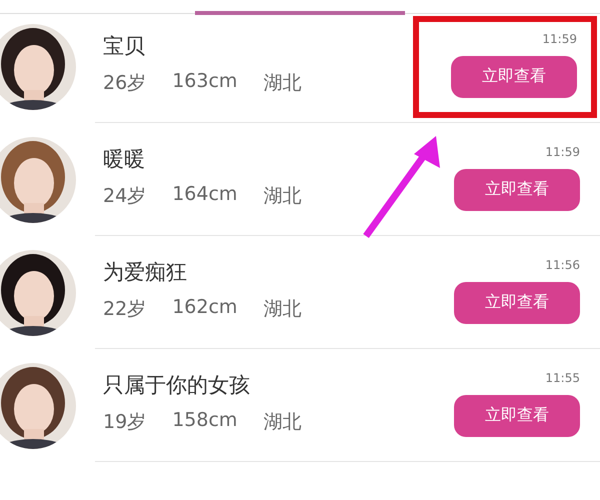 Image resolution: width=600 pixels, height=500 pixels. I want to click on height-text: 163cm, so click(205, 82).